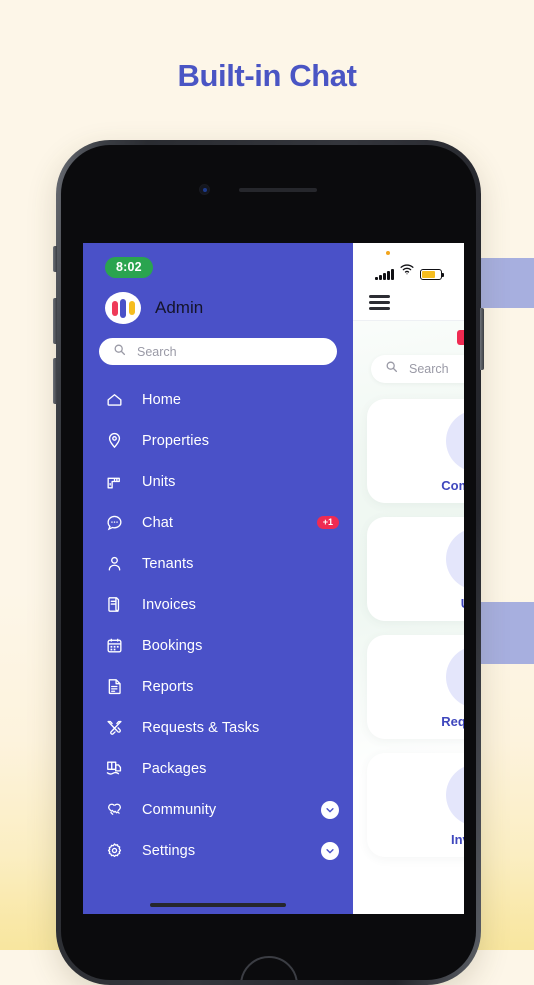 The image size is (534, 985). What do you see at coordinates (415, 569) in the screenshot?
I see `shortcut-card-units: Units` at bounding box center [415, 569].